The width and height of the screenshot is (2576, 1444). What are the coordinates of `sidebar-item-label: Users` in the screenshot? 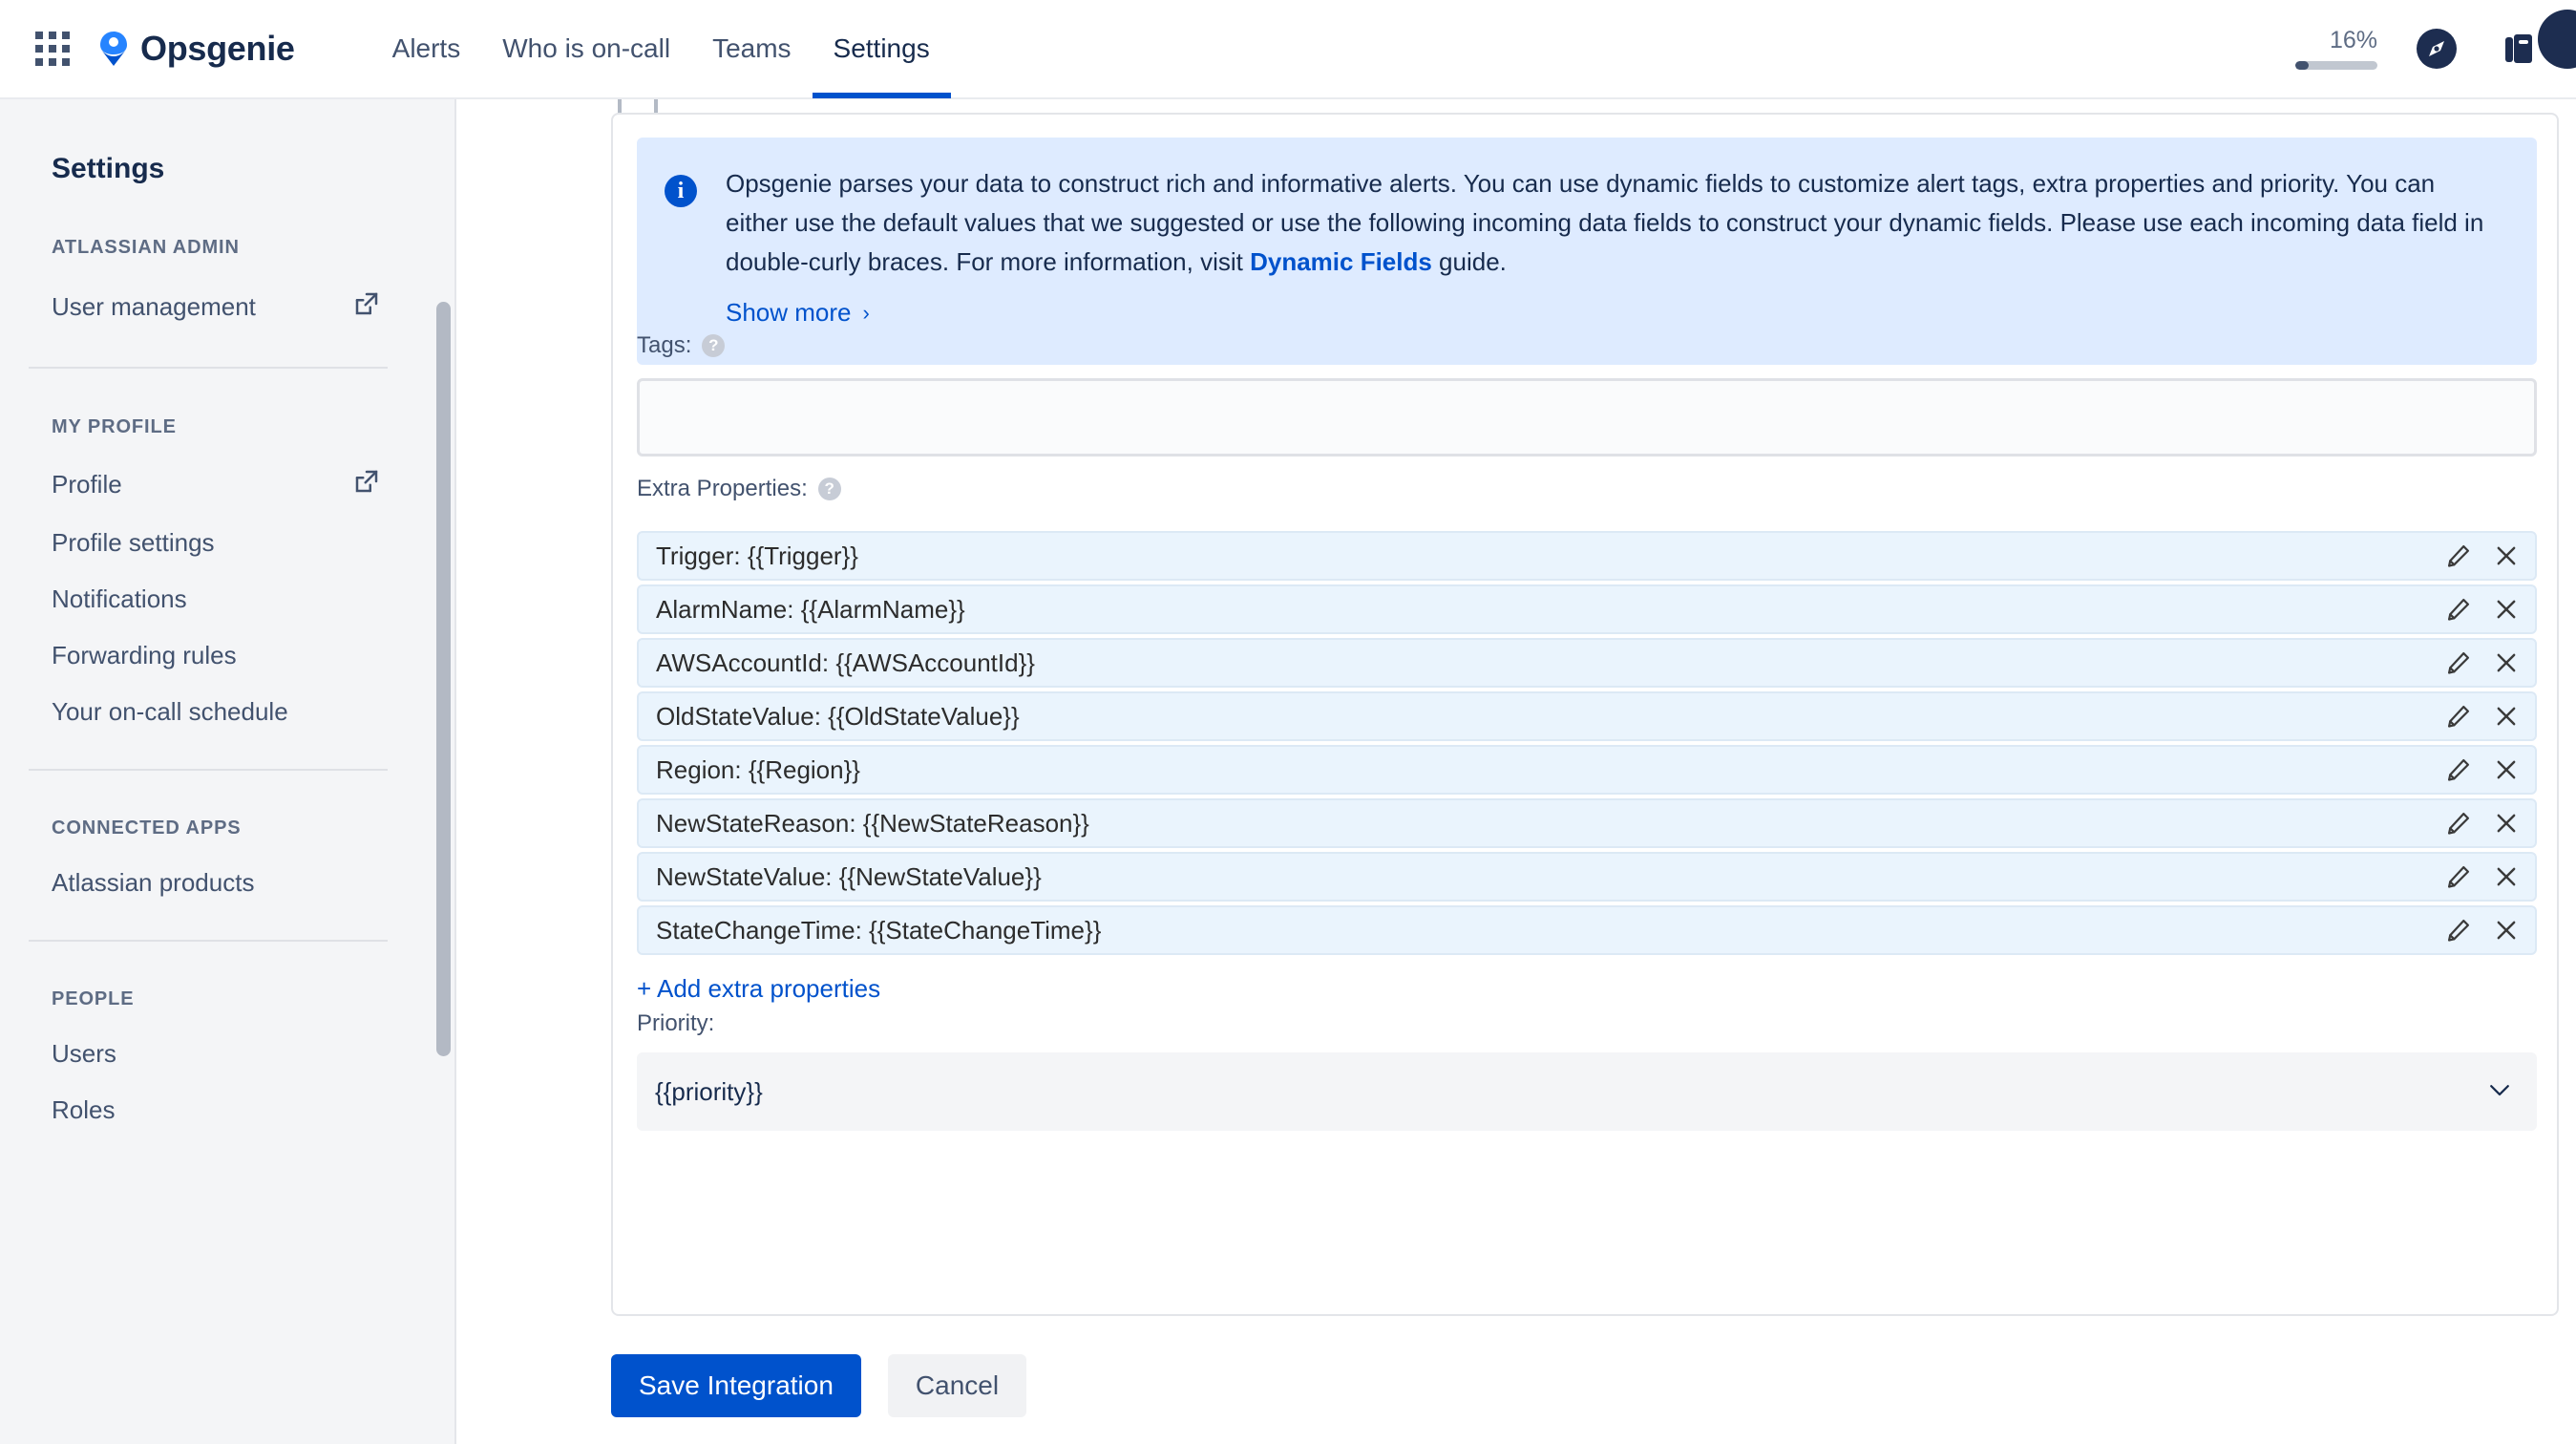 It's located at (84, 1053).